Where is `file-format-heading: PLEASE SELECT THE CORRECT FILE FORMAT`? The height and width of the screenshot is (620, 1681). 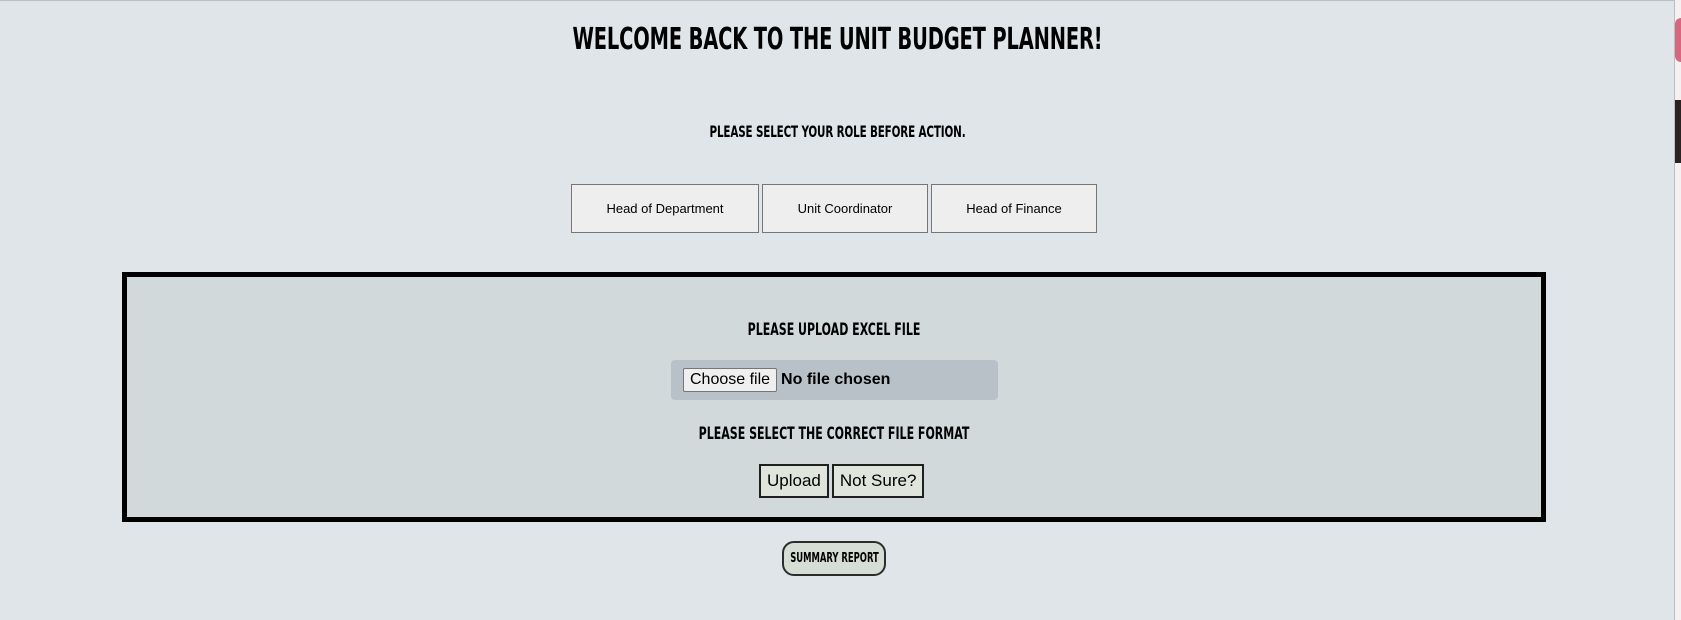
file-format-heading: PLEASE SELECT THE CORRECT FILE FORMAT is located at coordinates (834, 434).